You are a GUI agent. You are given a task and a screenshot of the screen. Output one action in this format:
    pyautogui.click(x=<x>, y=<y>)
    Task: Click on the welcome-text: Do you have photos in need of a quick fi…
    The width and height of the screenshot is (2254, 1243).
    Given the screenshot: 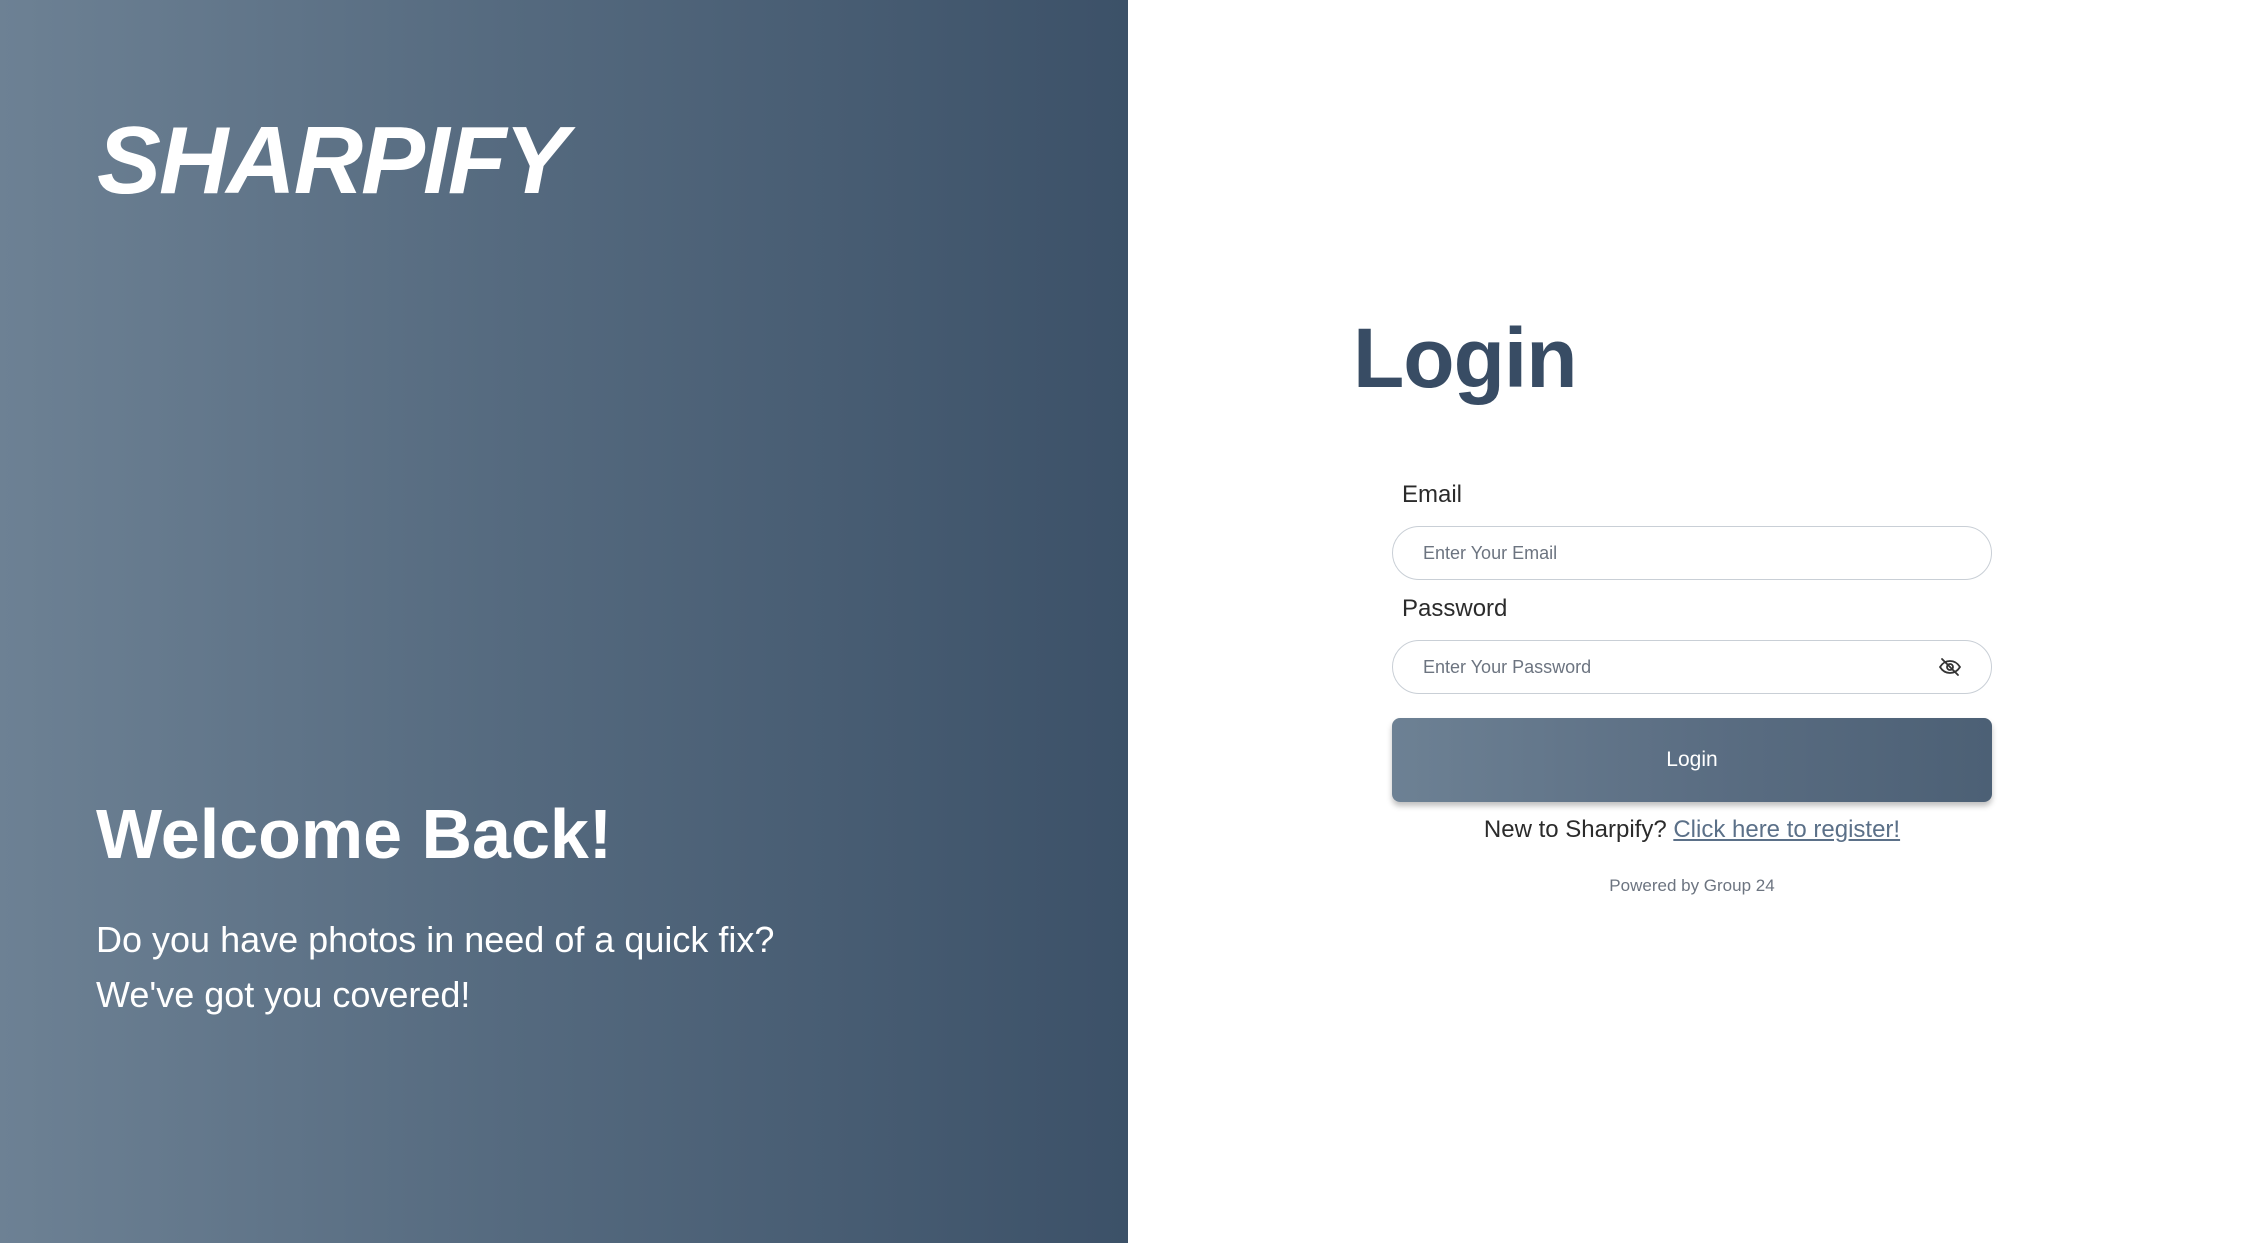 What is the action you would take?
    pyautogui.click(x=435, y=967)
    